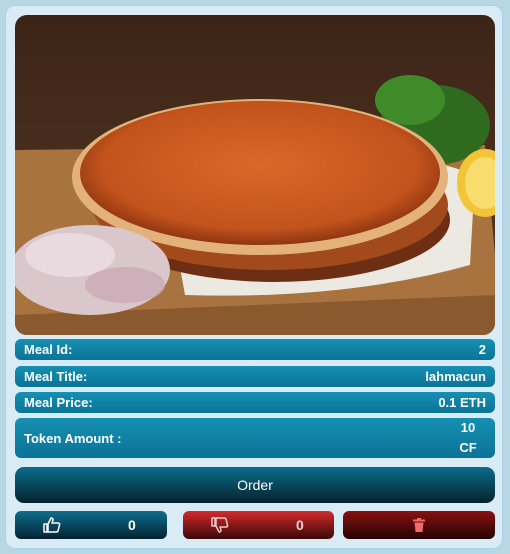 Image resolution: width=510 pixels, height=554 pixels. Describe the element at coordinates (73, 438) in the screenshot. I see `token-amount-label: Token Amount :` at that location.